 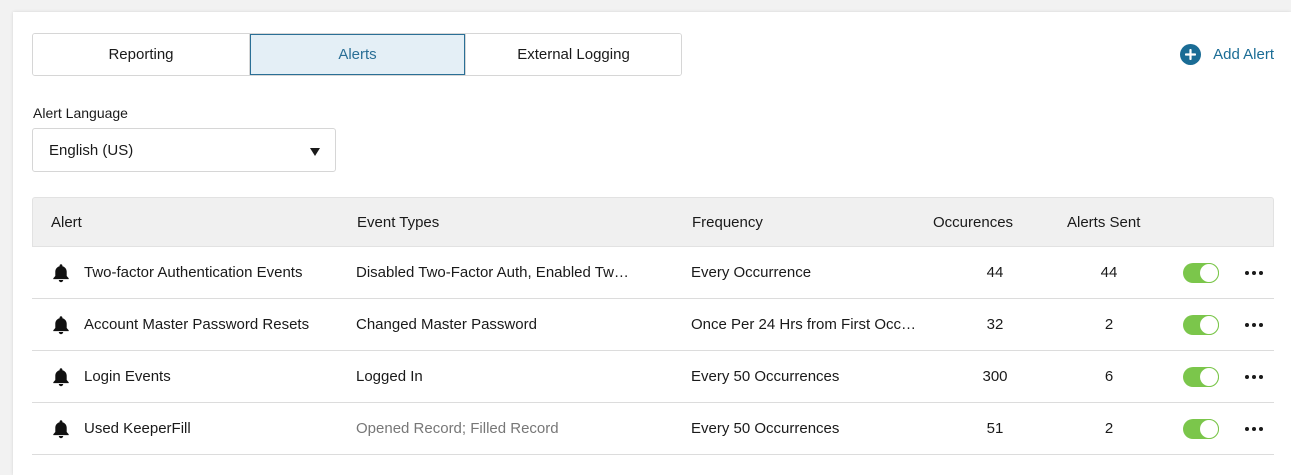 What do you see at coordinates (193, 272) in the screenshot?
I see `alert-name: Two-factor Authentication Events` at bounding box center [193, 272].